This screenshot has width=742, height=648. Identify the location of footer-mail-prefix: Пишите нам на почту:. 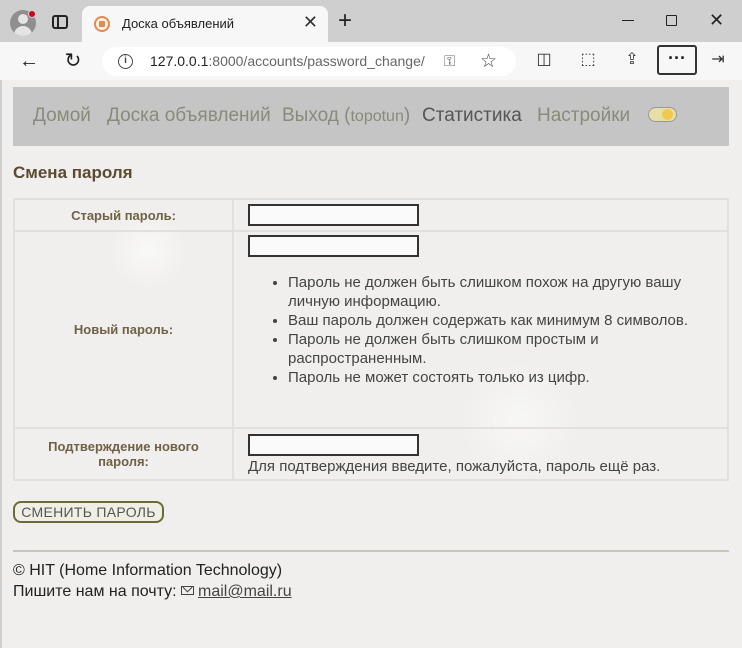
(97, 591).